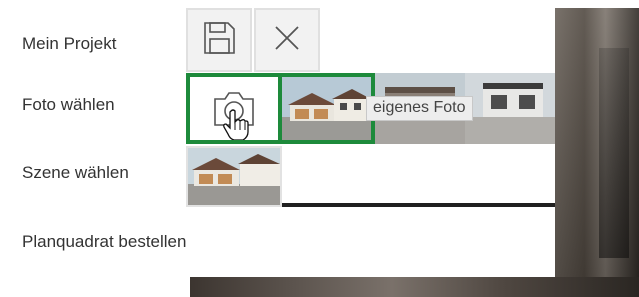  I want to click on own-photo-button, so click(234, 108).